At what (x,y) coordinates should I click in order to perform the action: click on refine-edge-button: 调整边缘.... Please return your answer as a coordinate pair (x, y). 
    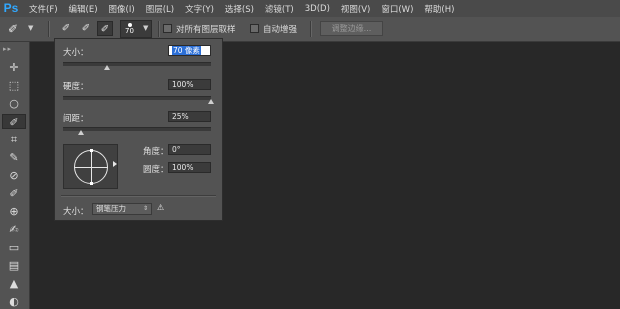
    Looking at the image, I should click on (351, 28).